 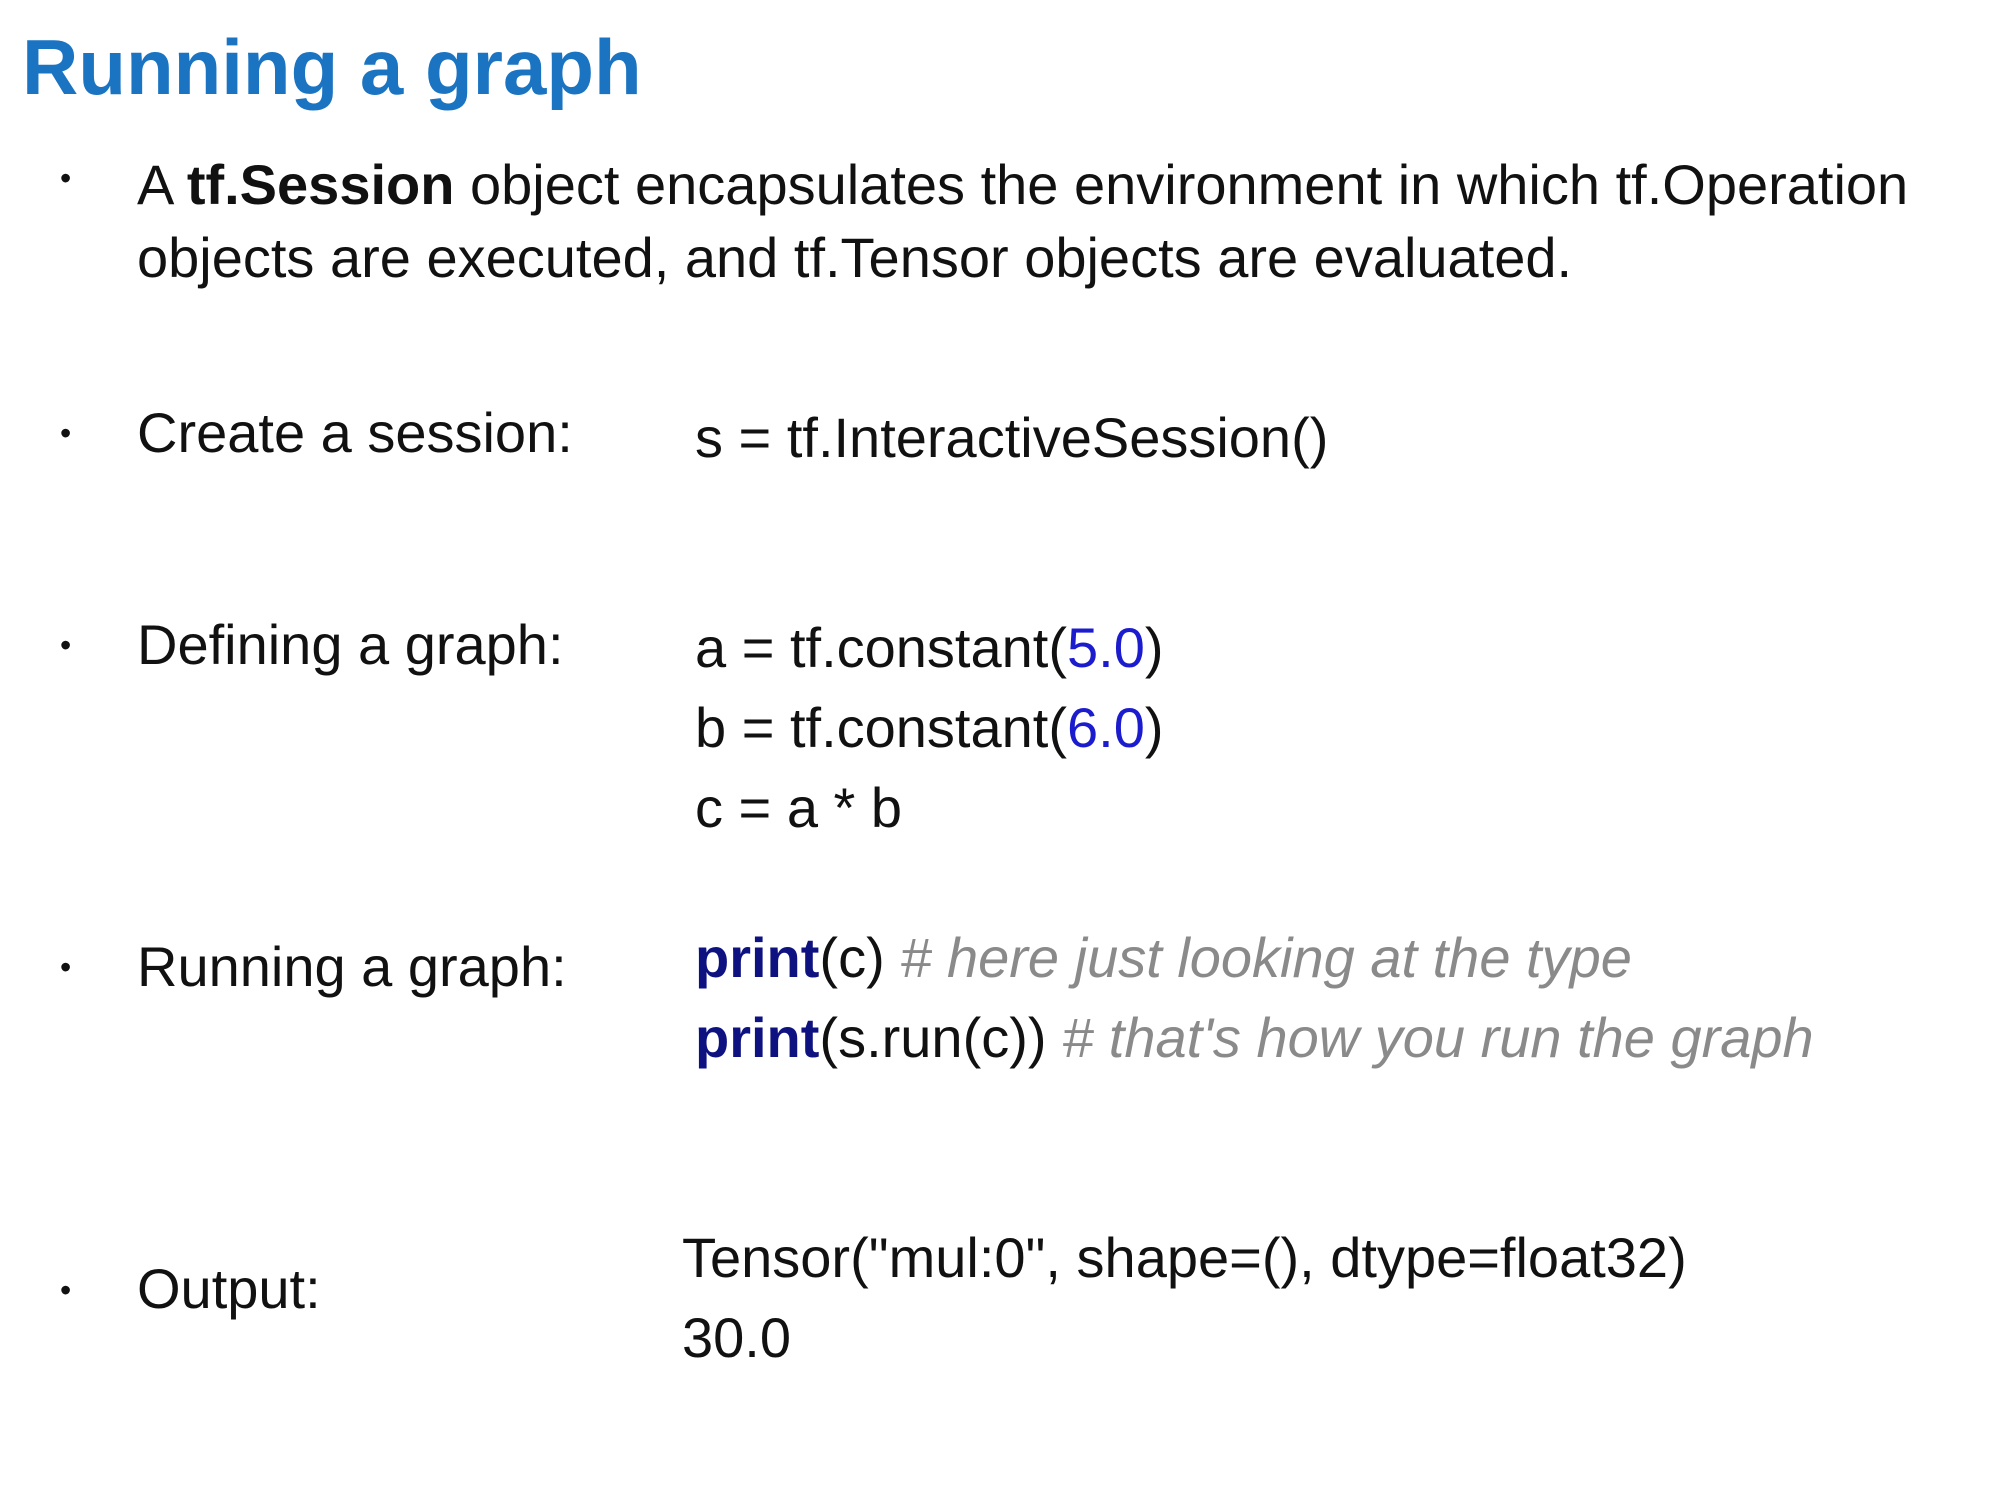 I want to click on code-text: Tensor("mul:0", shape=(), dtype=float32), so click(x=1184, y=1257).